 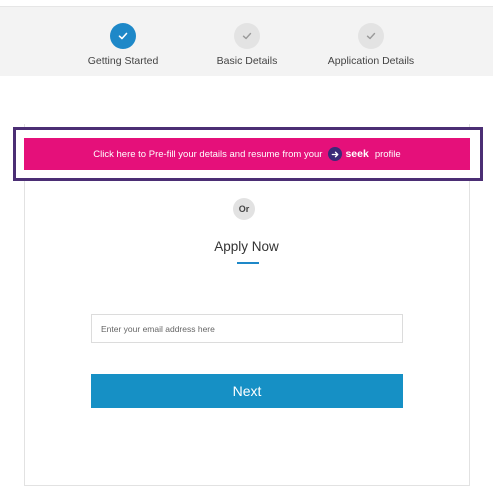 I want to click on step-label: Application Details, so click(x=371, y=61).